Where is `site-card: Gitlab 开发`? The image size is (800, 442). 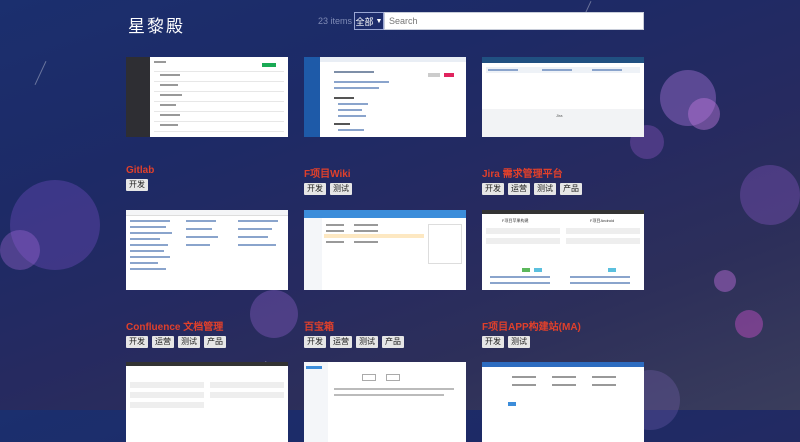
site-card: Gitlab 开发 is located at coordinates (207, 124).